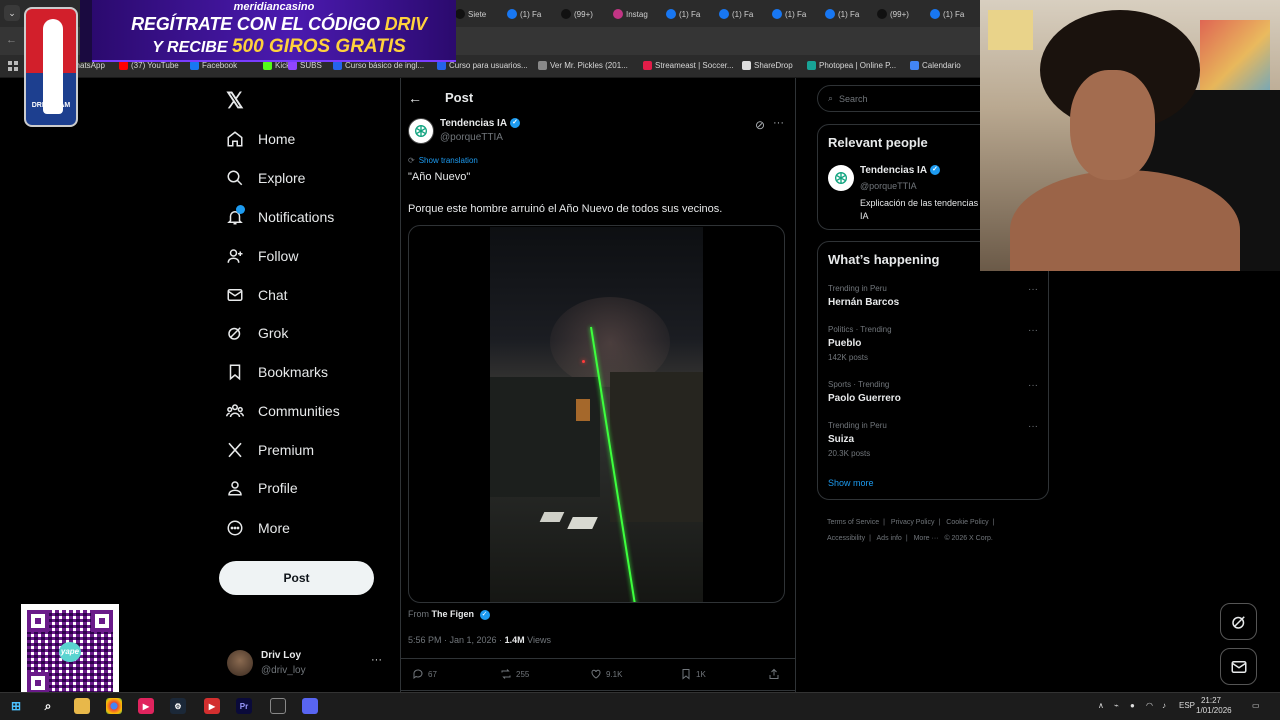 This screenshot has width=1280, height=720. I want to click on show-more-link: Show more, so click(851, 483).